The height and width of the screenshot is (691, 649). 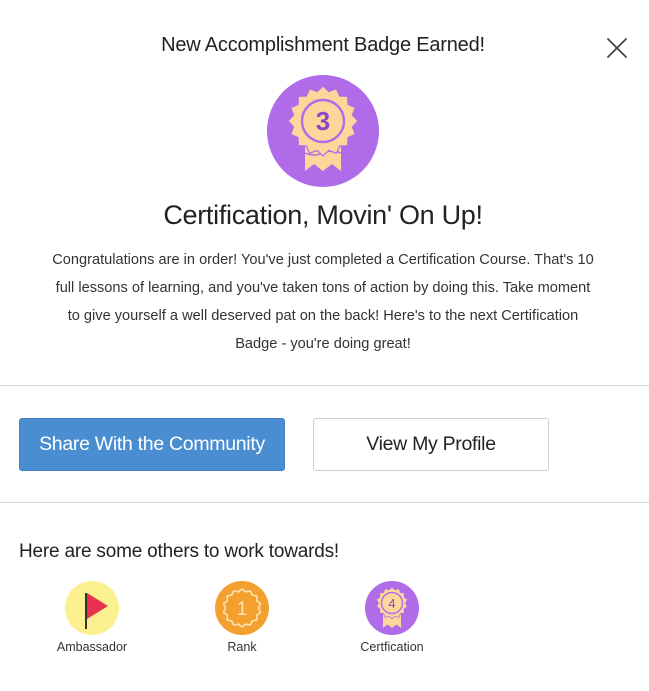 What do you see at coordinates (431, 444) in the screenshot?
I see `view-profile-button: View My Profile` at bounding box center [431, 444].